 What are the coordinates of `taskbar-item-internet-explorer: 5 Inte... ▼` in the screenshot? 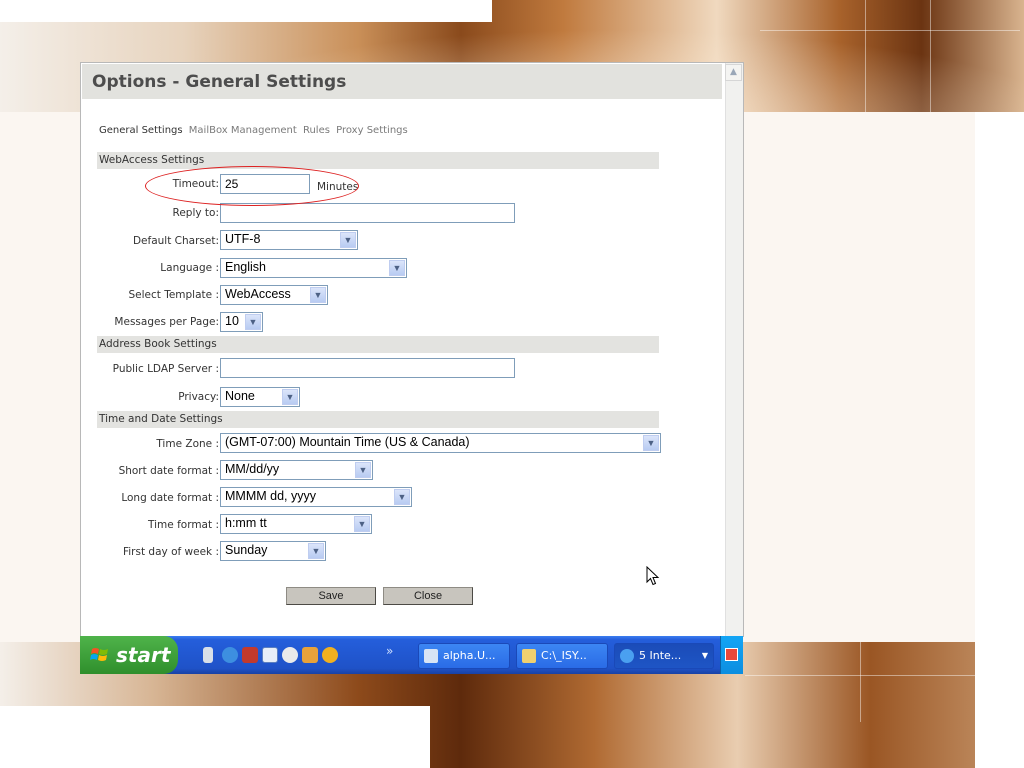 It's located at (664, 656).